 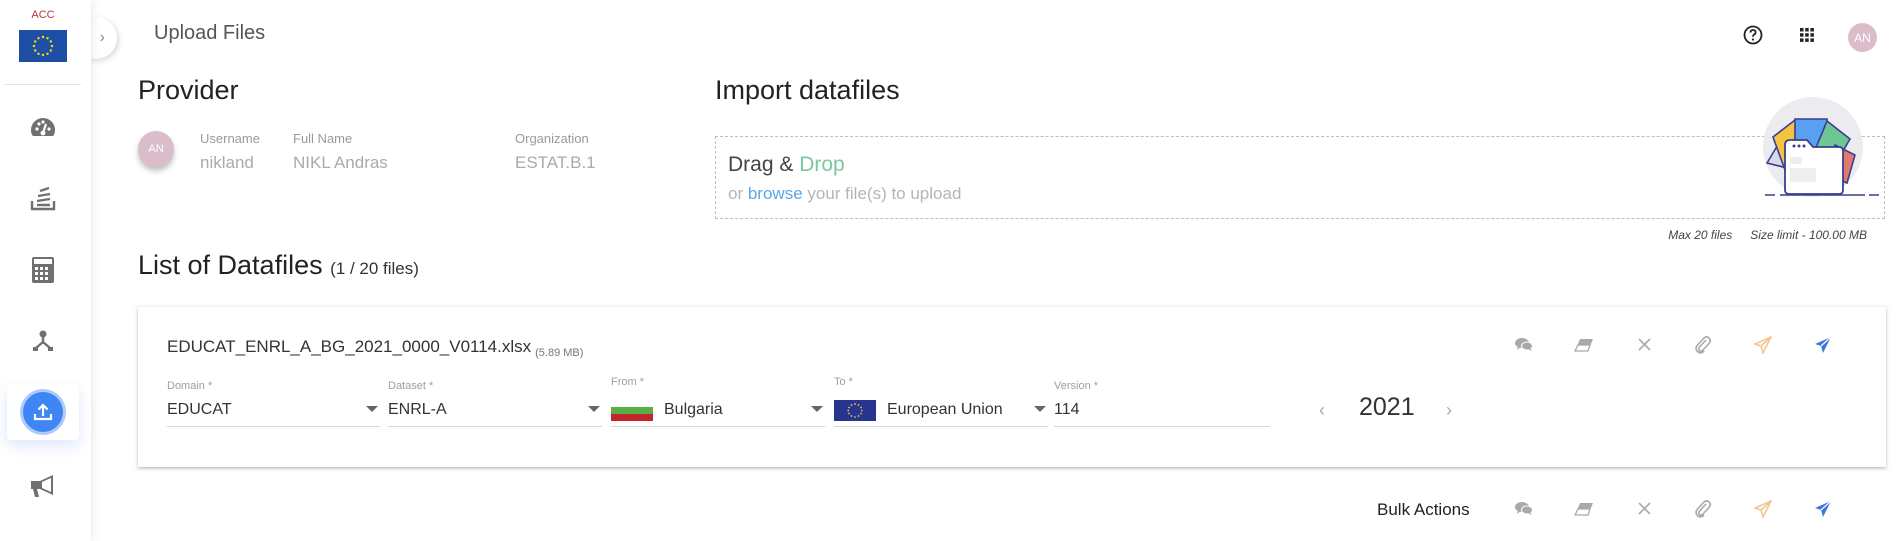 What do you see at coordinates (495, 403) in the screenshot?
I see `dataset-select: Dataset * ENRL-A` at bounding box center [495, 403].